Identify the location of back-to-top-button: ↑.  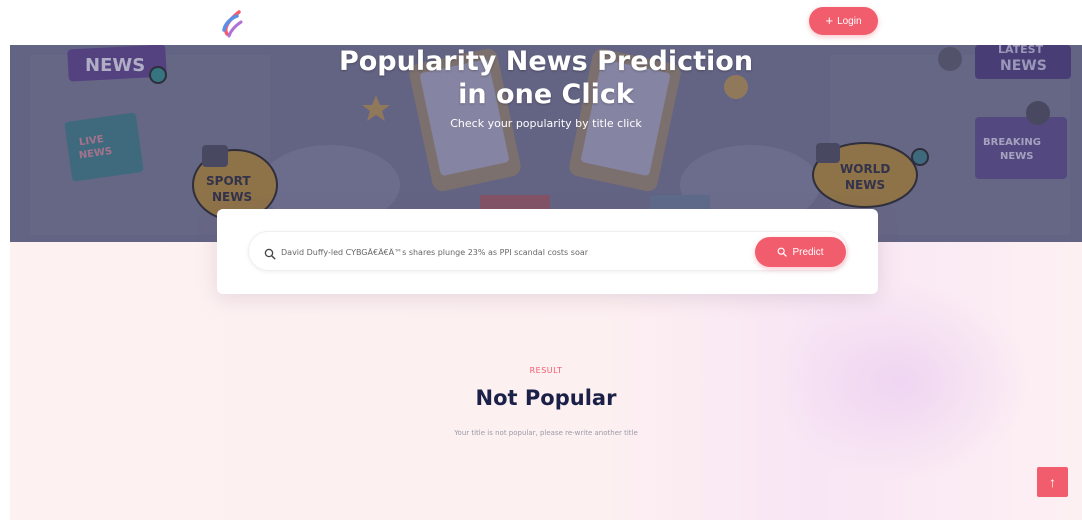
(1052, 482).